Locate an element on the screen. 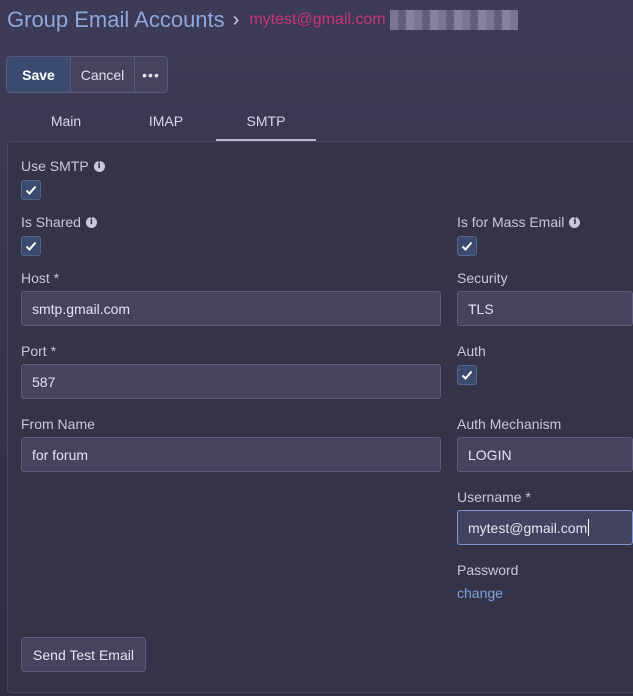 This screenshot has height=696, width=633. auth-checkbox is located at coordinates (467, 375).